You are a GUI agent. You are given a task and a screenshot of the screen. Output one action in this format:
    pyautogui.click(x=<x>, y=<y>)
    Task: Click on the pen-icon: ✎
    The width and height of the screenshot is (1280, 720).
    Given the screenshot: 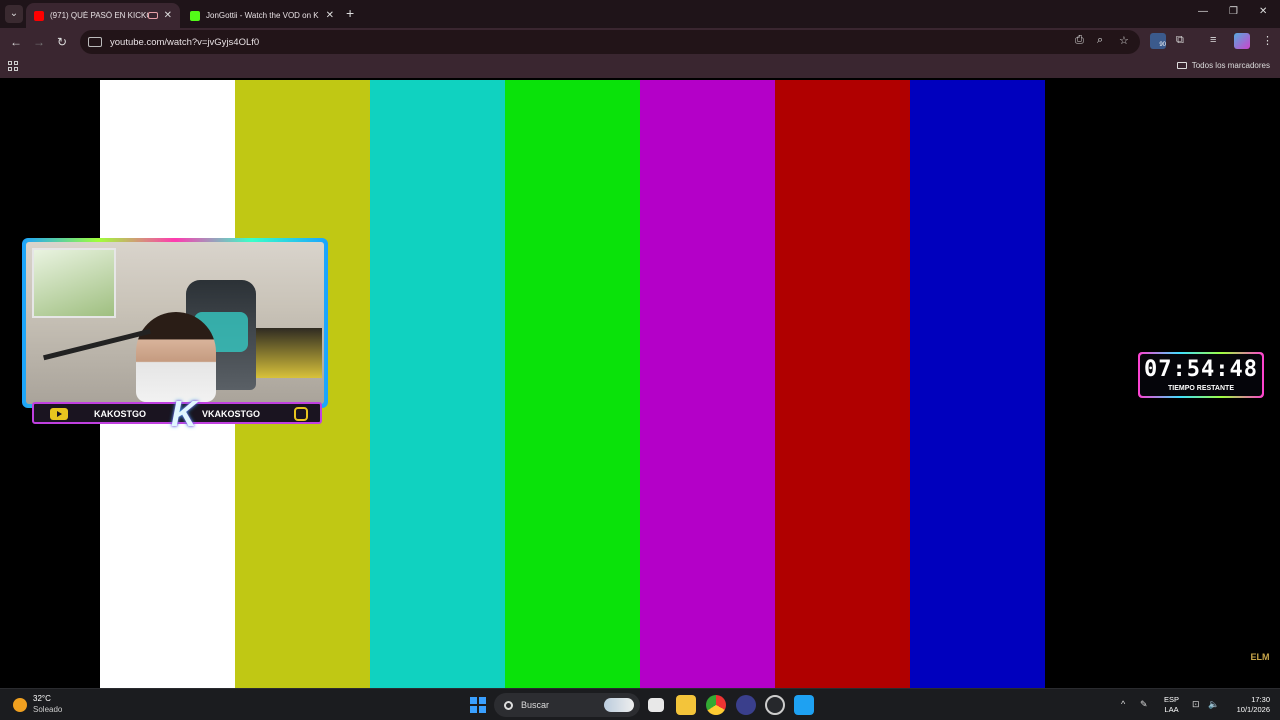 What is the action you would take?
    pyautogui.click(x=1144, y=704)
    